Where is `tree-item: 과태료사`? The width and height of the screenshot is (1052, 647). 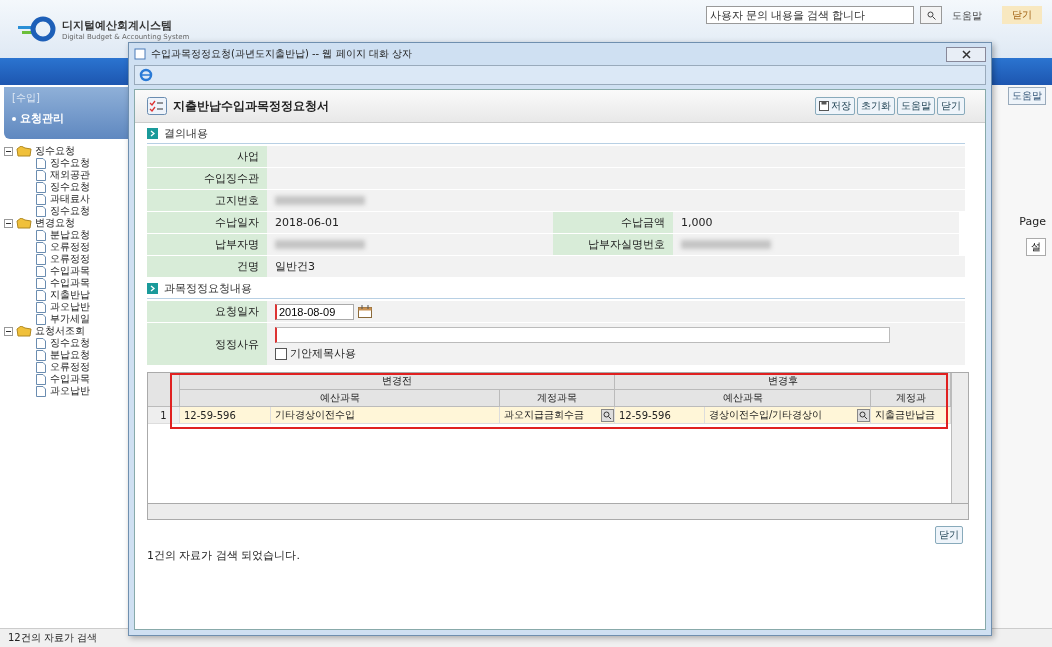 tree-item: 과태료사 is located at coordinates (70, 199).